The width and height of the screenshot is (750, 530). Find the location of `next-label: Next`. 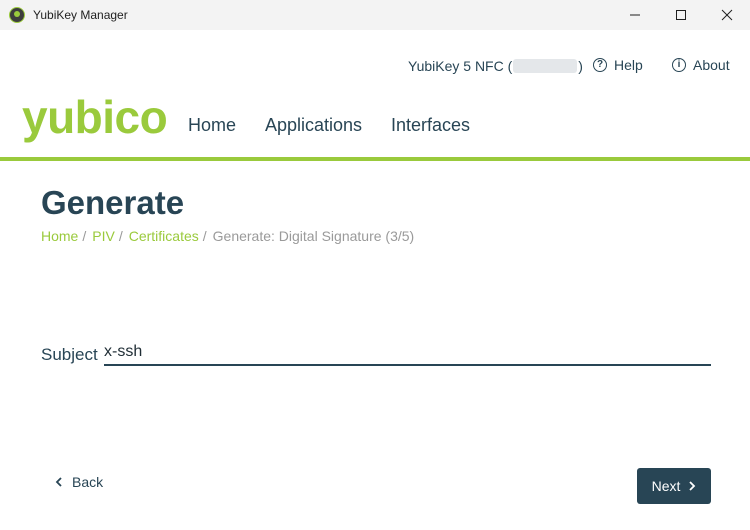

next-label: Next is located at coordinates (666, 486).